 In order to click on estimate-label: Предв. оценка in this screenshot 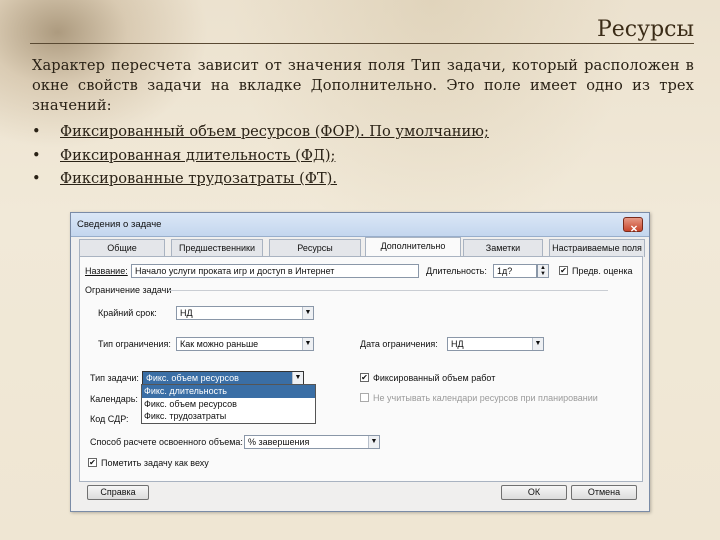, I will do `click(602, 271)`.